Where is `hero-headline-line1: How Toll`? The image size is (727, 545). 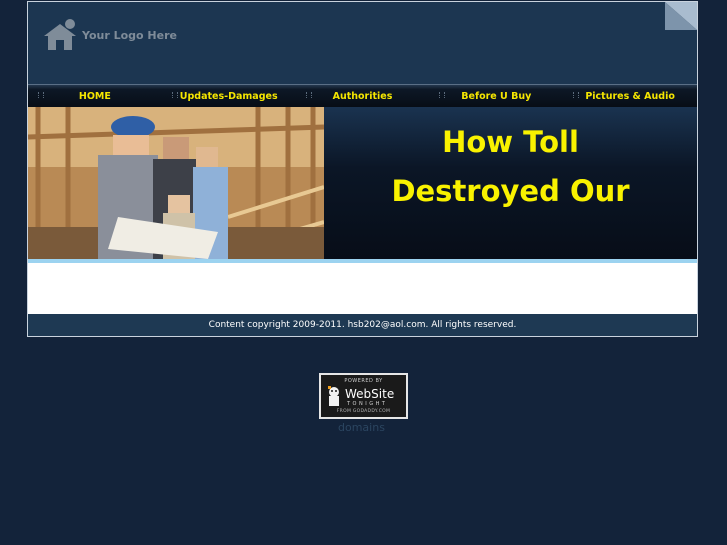 hero-headline-line1: How Toll is located at coordinates (510, 142).